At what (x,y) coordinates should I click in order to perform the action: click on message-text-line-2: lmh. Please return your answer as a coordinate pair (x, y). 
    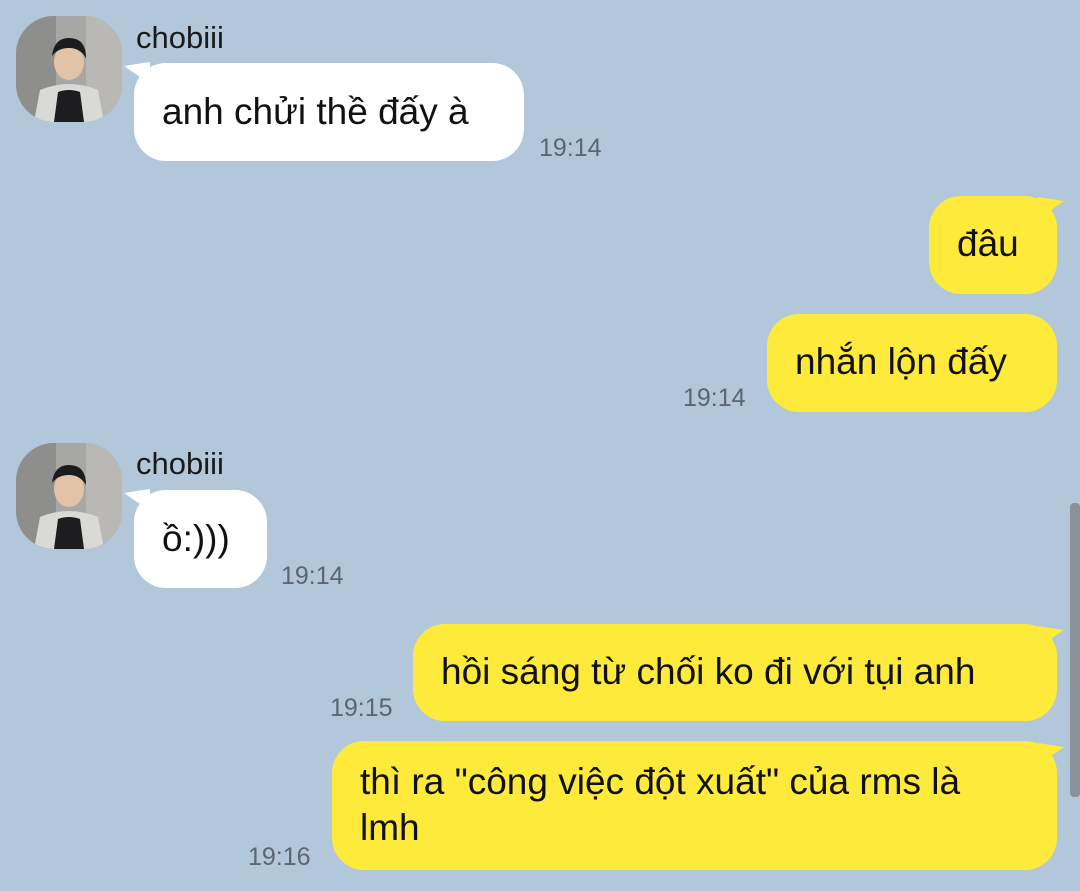
    Looking at the image, I should click on (390, 827).